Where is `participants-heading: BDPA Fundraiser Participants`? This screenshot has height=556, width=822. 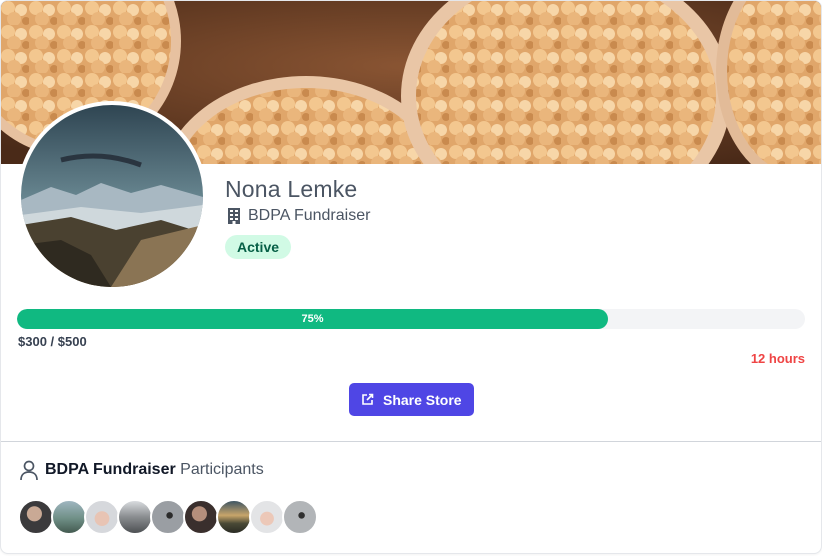 participants-heading: BDPA Fundraiser Participants is located at coordinates (141, 470).